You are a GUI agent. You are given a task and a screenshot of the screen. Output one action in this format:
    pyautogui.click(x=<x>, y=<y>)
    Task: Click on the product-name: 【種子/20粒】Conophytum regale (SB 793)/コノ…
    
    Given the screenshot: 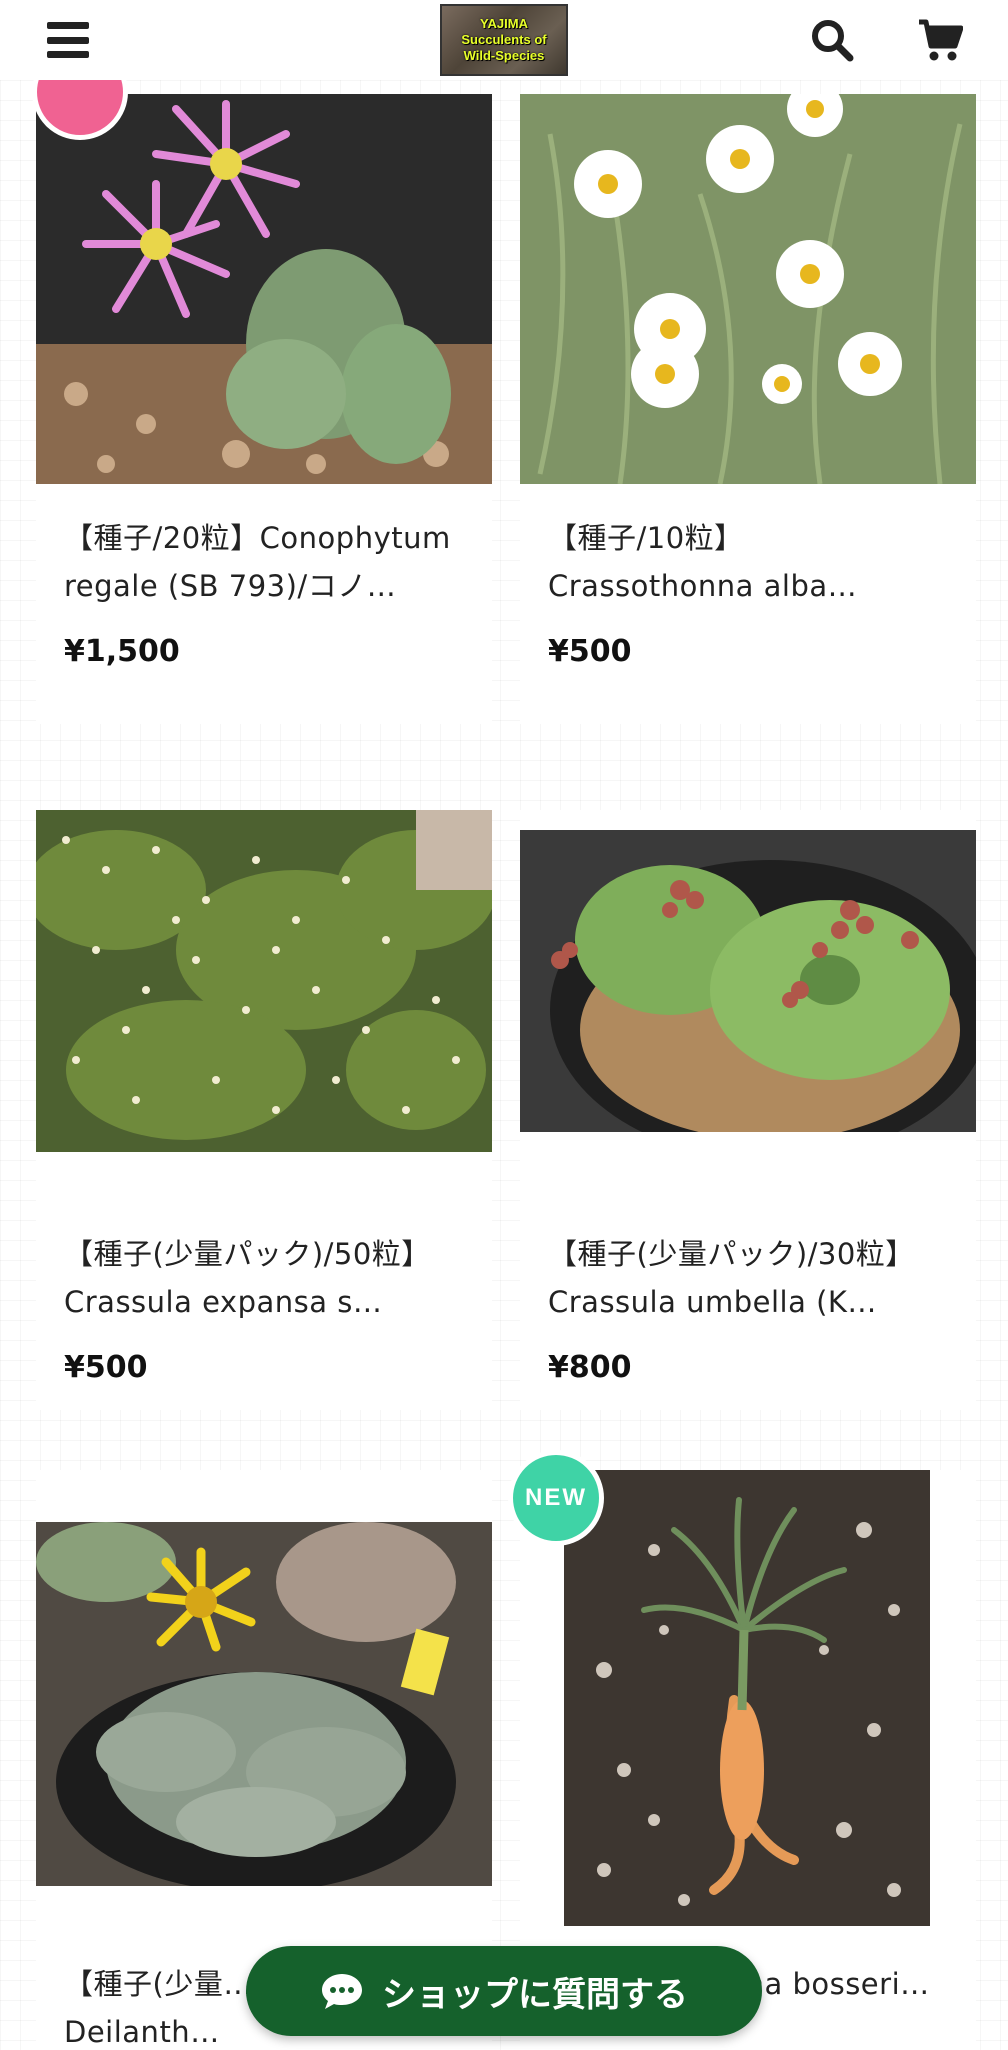 What is the action you would take?
    pyautogui.click(x=264, y=562)
    